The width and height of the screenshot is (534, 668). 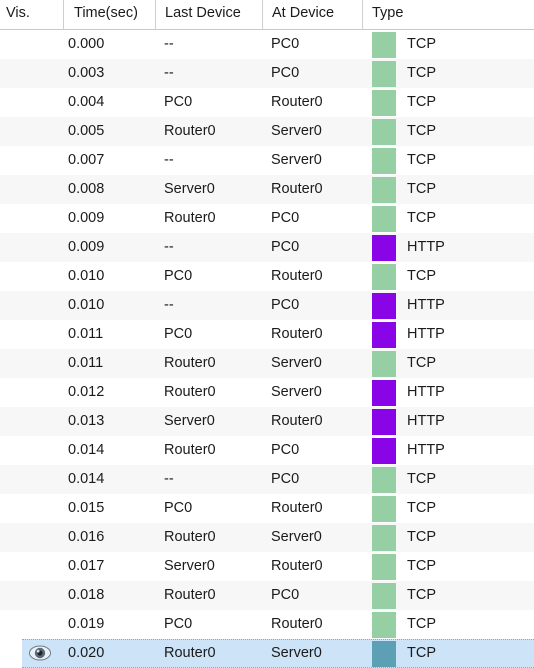 I want to click on table-row: 0.011 PC0 Router0 HTTP, so click(x=267, y=334).